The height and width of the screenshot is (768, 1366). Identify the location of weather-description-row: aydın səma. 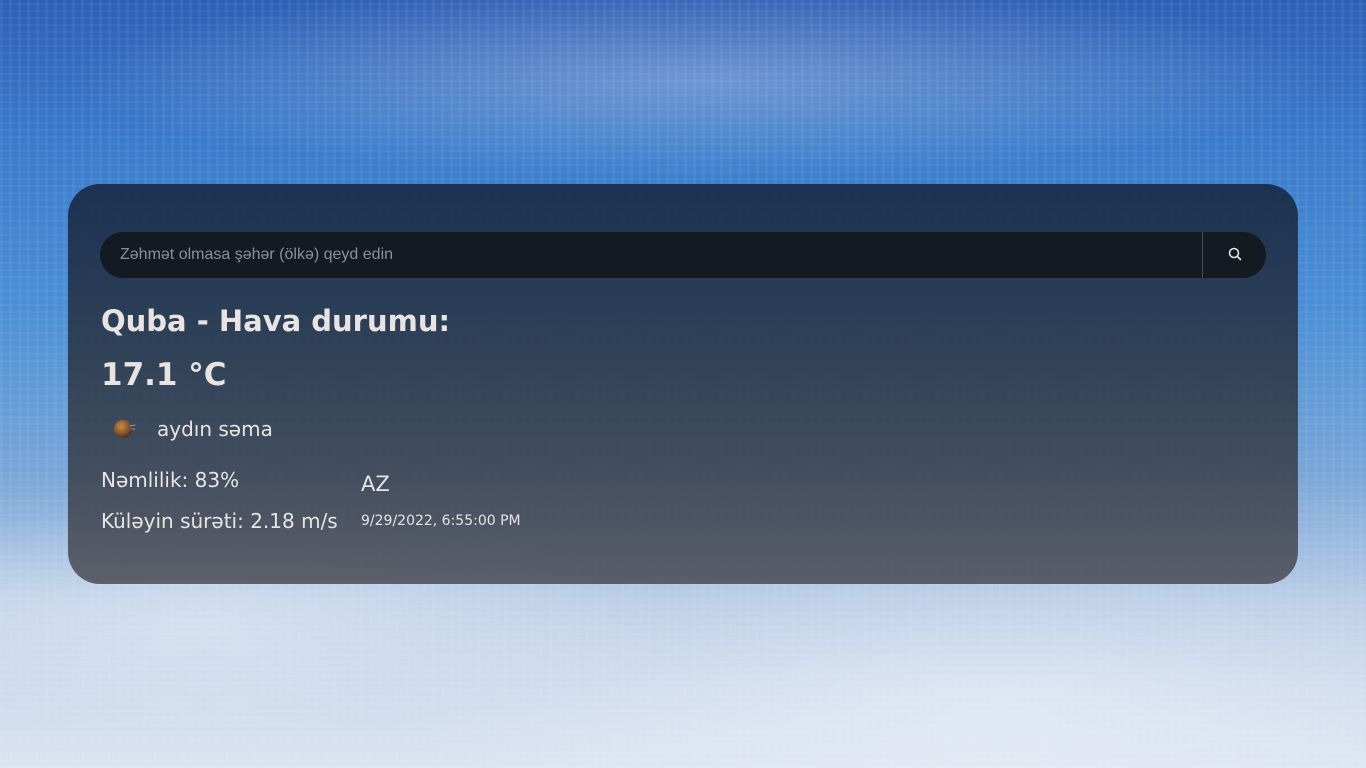
(192, 429).